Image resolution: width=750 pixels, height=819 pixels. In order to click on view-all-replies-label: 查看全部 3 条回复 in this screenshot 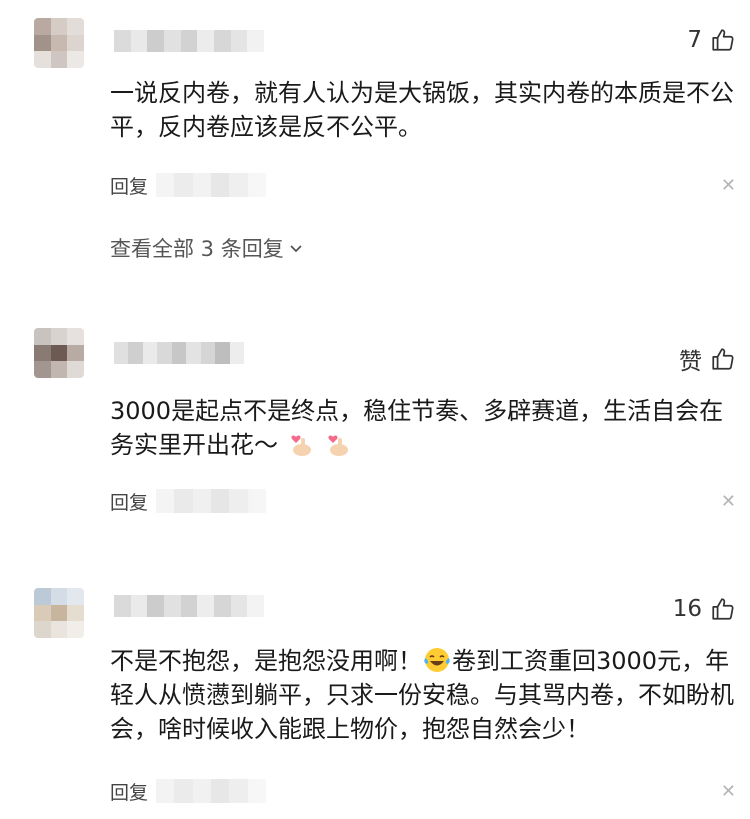, I will do `click(197, 249)`.